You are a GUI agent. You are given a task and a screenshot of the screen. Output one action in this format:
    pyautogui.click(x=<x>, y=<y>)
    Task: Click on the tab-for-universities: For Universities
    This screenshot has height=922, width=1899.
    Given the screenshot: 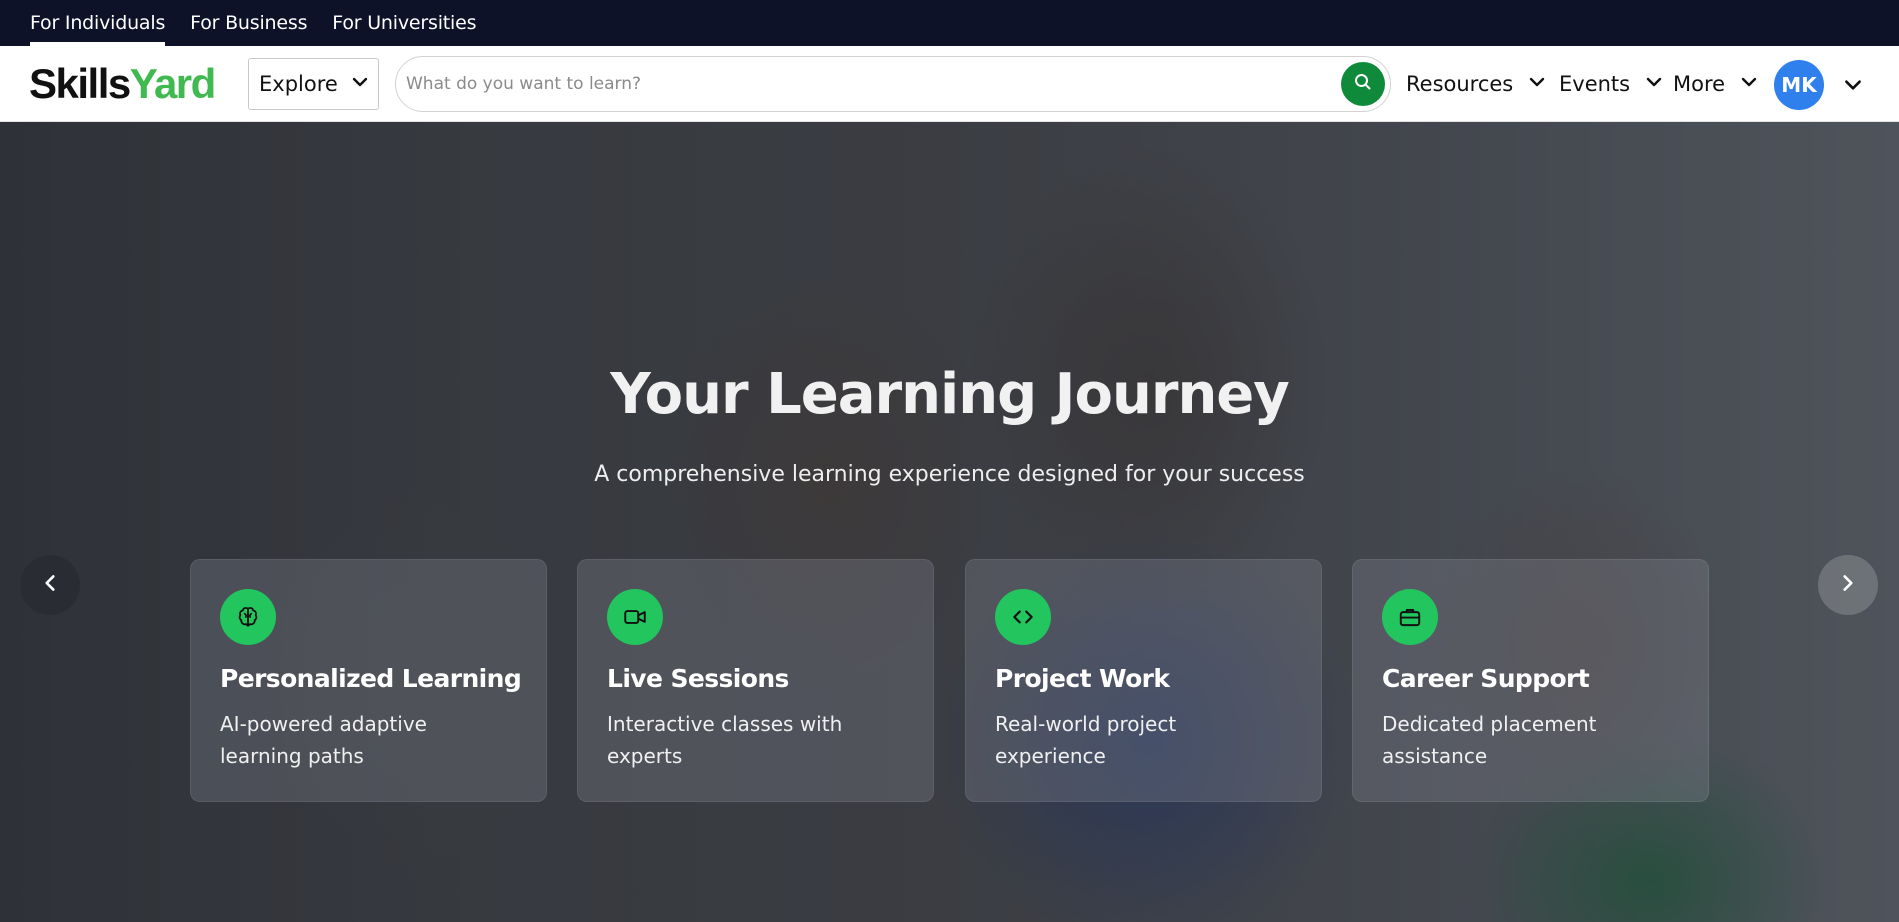 What is the action you would take?
    pyautogui.click(x=404, y=23)
    